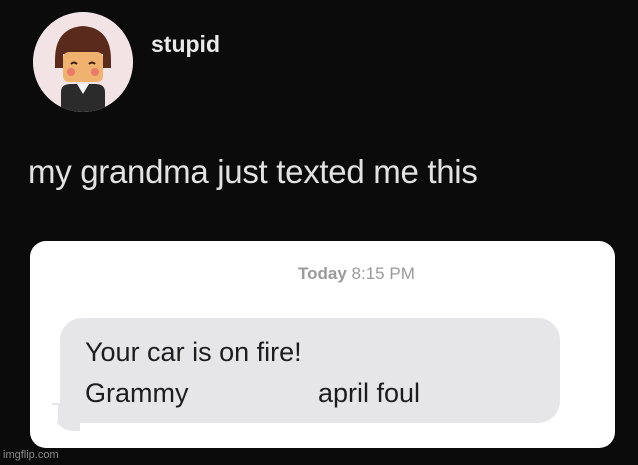 The height and width of the screenshot is (465, 638). Describe the element at coordinates (322, 273) in the screenshot. I see `timestamp-day: Today` at that location.